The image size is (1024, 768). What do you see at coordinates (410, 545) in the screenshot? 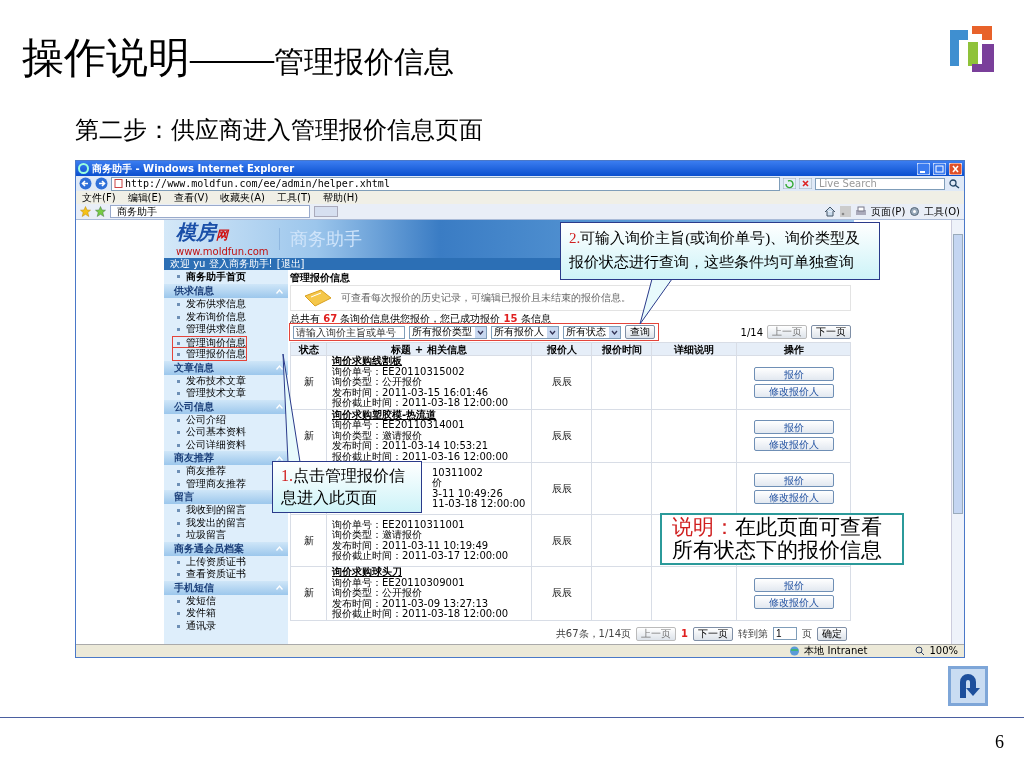
I see `inquiry-detail: 发布时间：2011-03-11 10:19:49` at bounding box center [410, 545].